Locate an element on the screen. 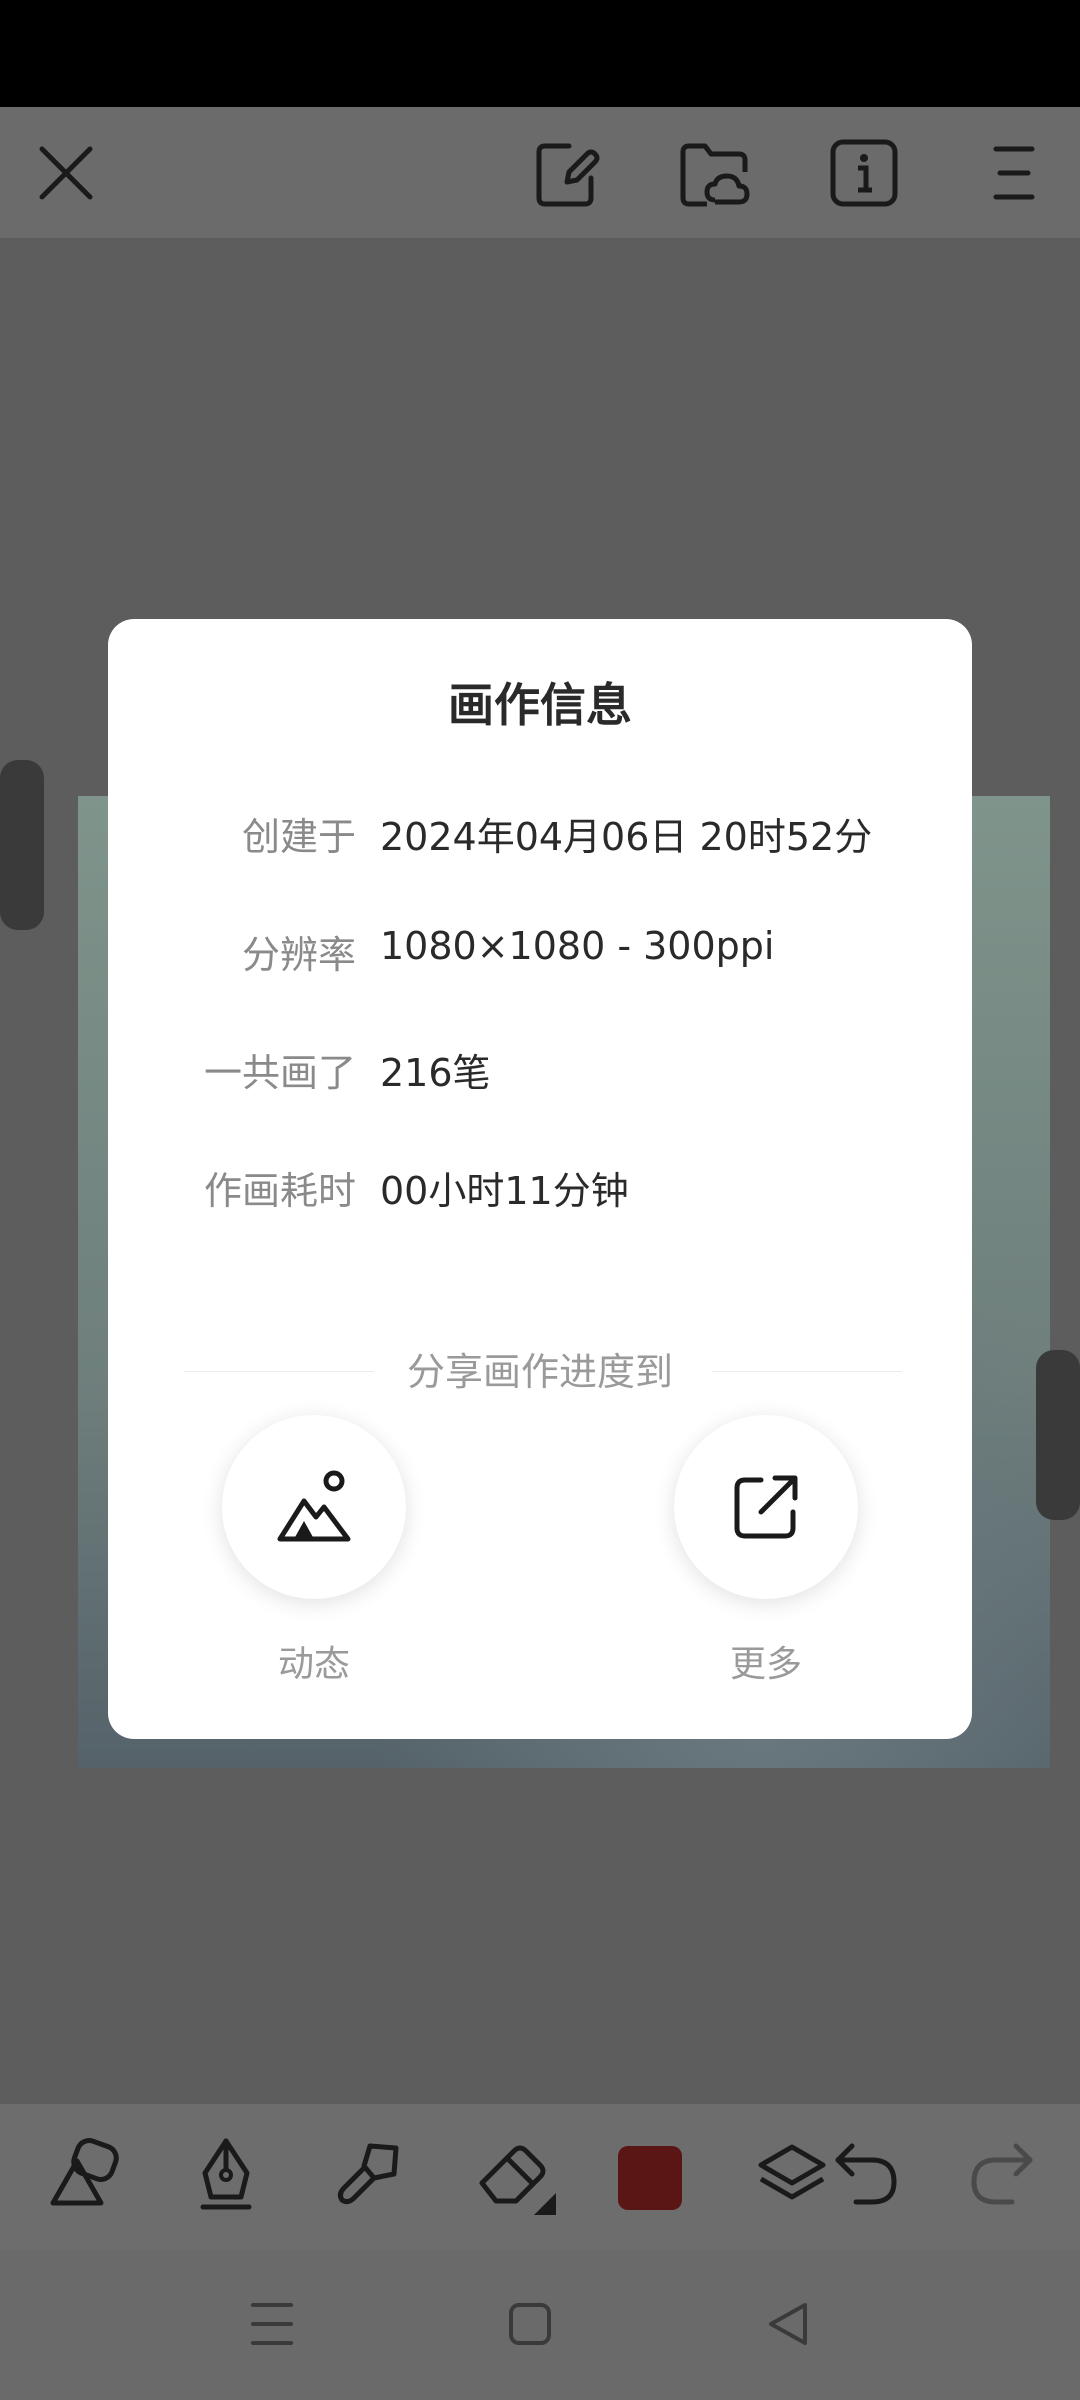 The height and width of the screenshot is (2400, 1080). info-value: 216笔 is located at coordinates (435, 1073).